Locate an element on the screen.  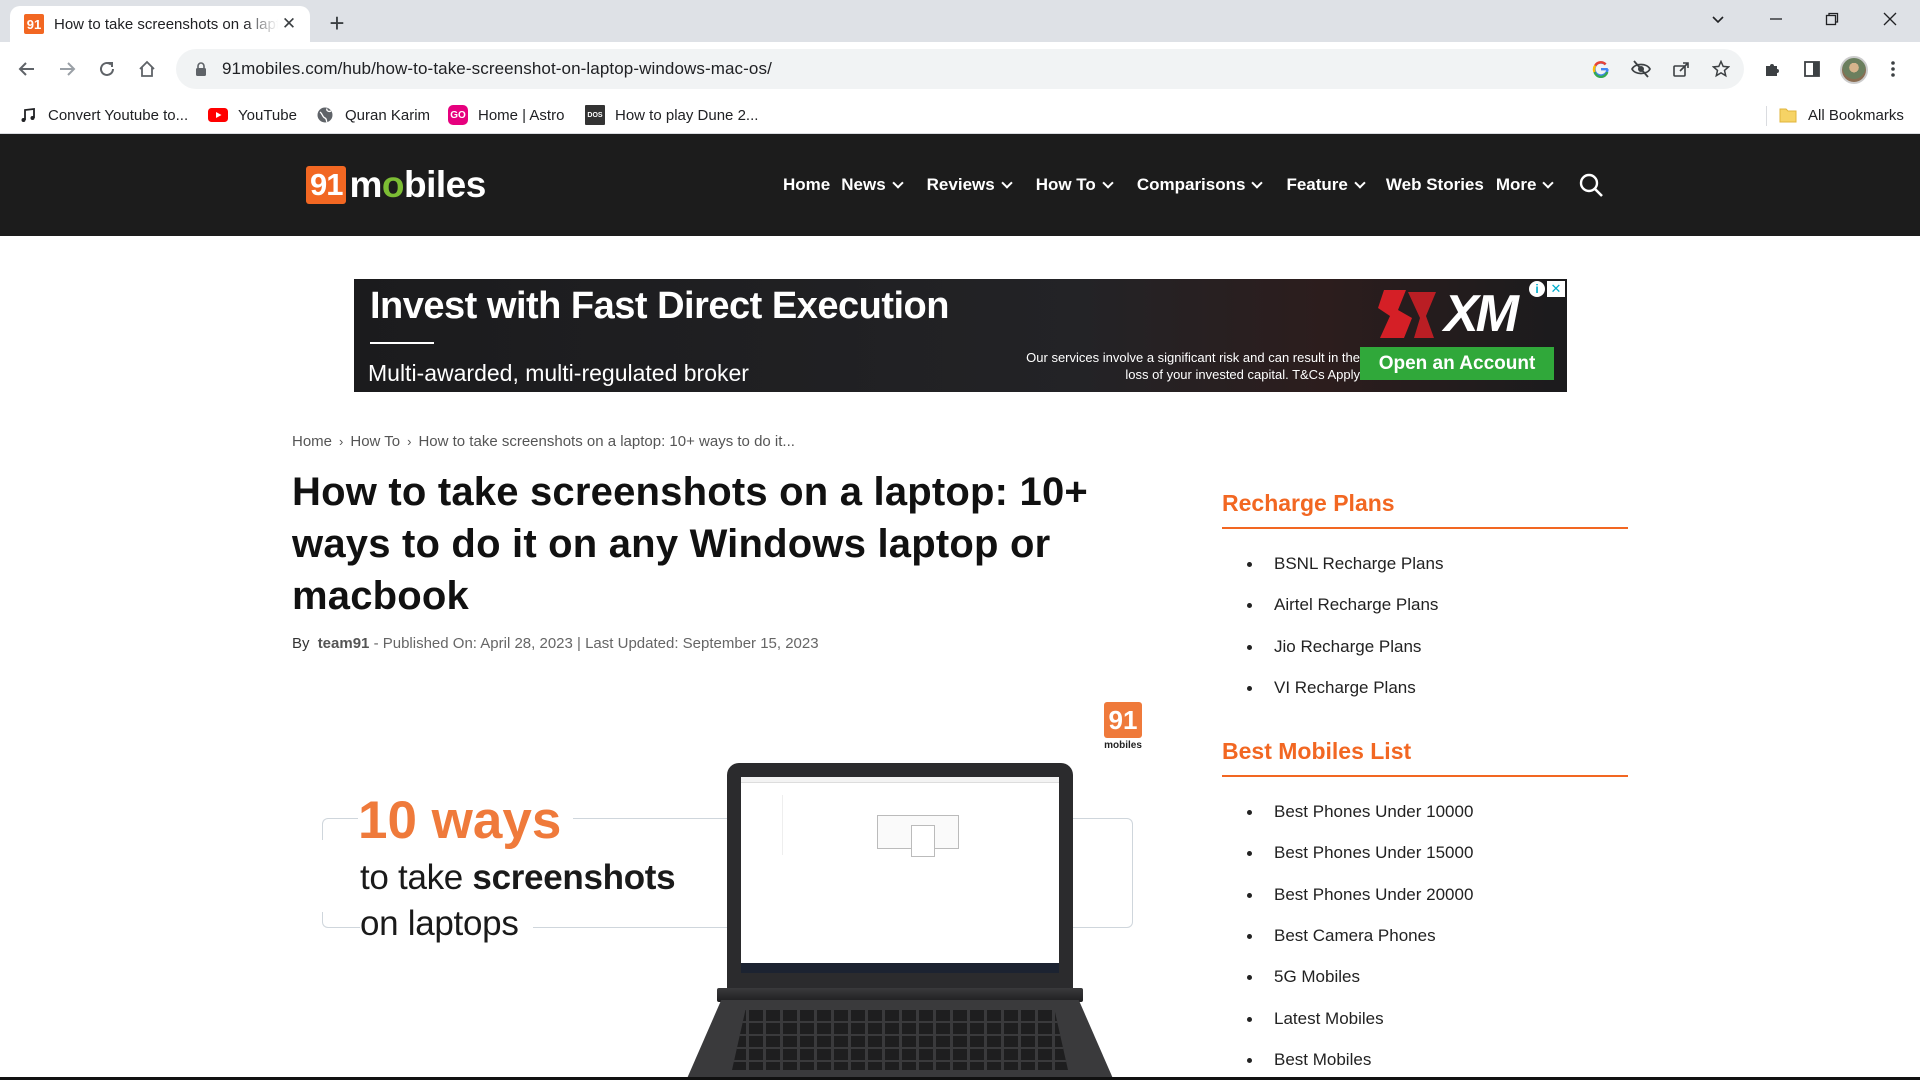
nav-web-stories: Web Stories is located at coordinates (1435, 185).